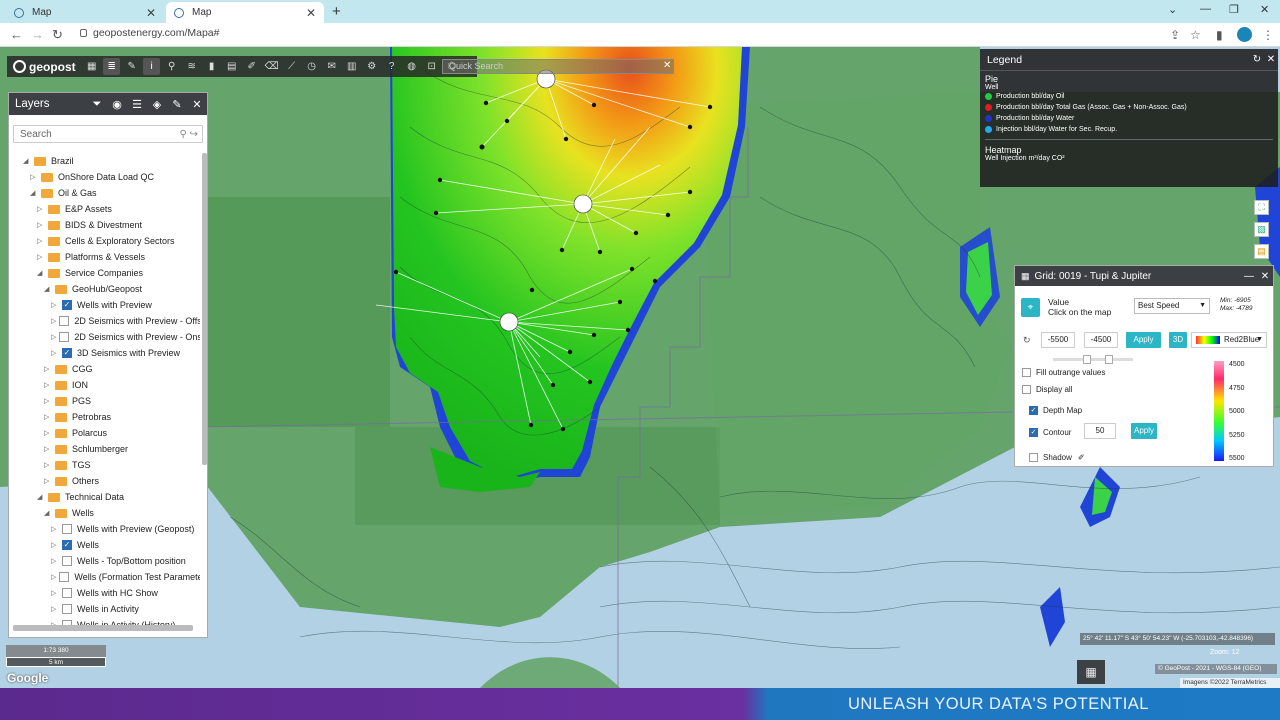 This screenshot has height=720, width=1280. What do you see at coordinates (371, 66) in the screenshot?
I see `settings-gear-icon: ⚙` at bounding box center [371, 66].